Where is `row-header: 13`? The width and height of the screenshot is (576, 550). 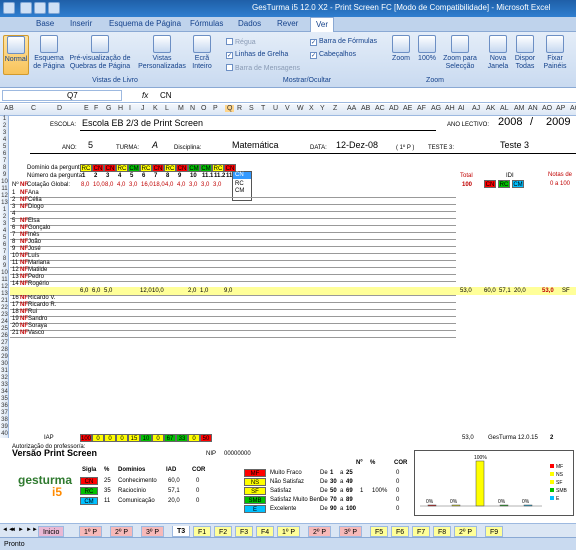 row-header: 13 is located at coordinates (4, 203).